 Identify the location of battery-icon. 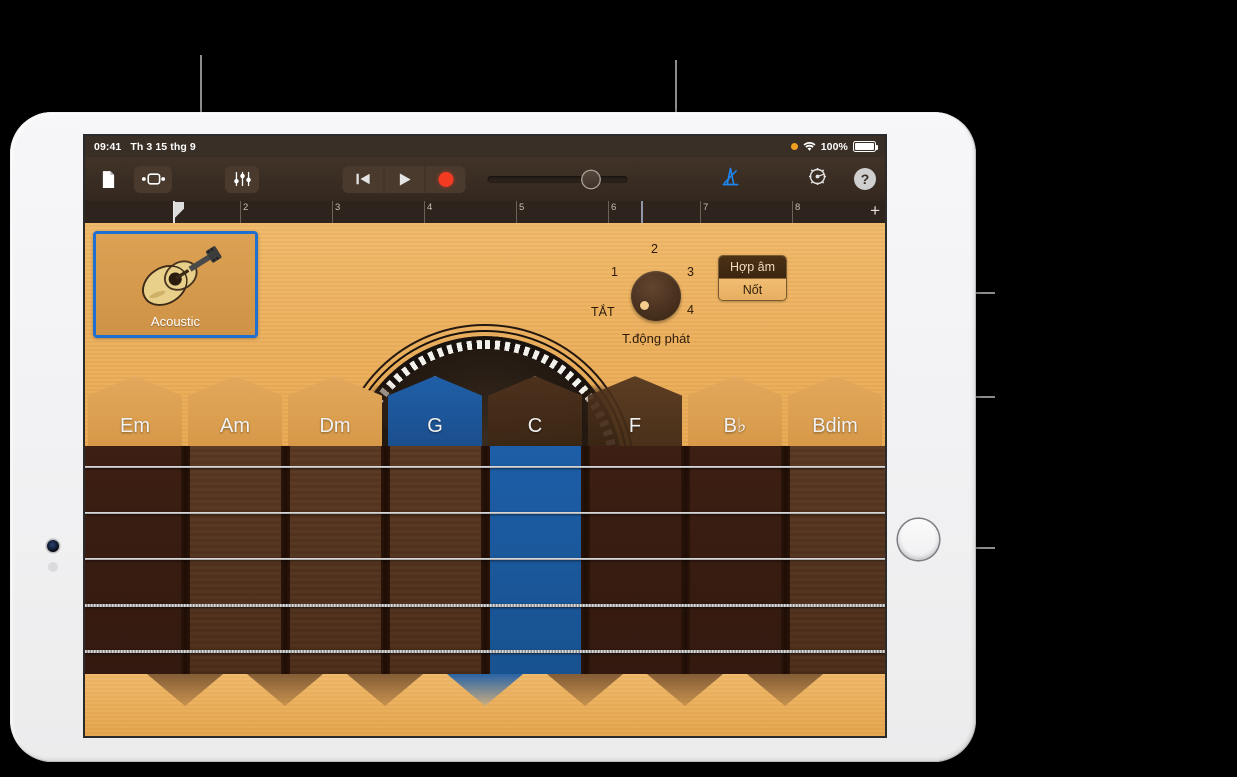
(865, 146).